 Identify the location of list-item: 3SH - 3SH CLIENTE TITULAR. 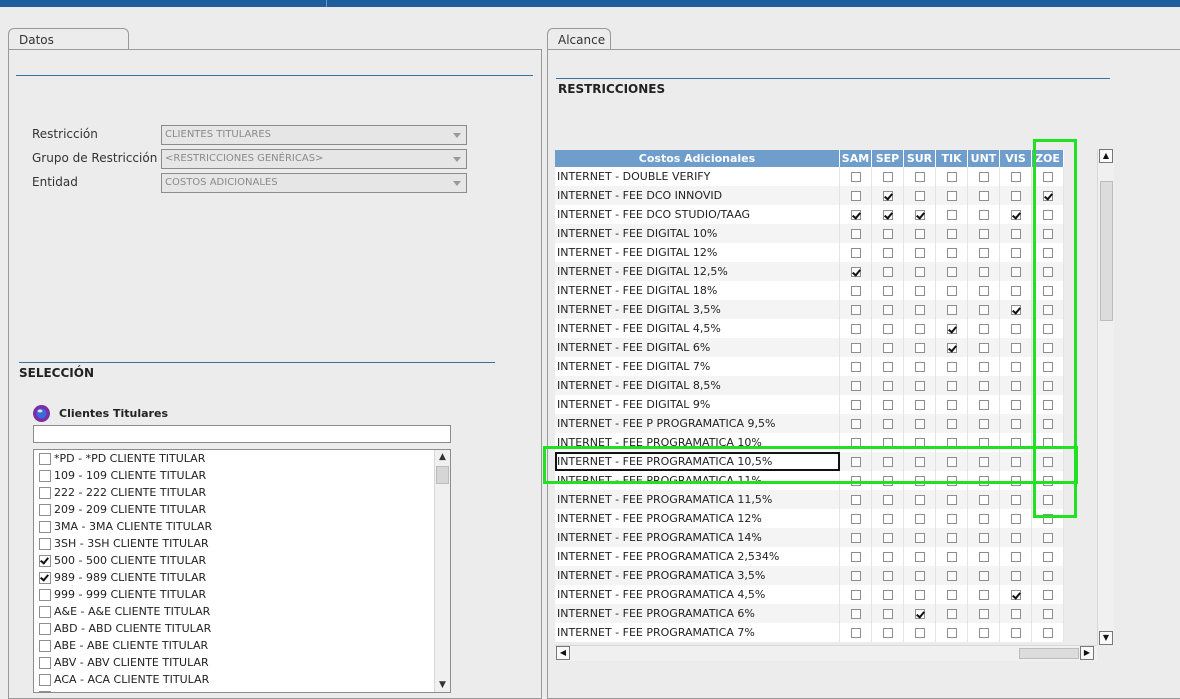
(242, 543).